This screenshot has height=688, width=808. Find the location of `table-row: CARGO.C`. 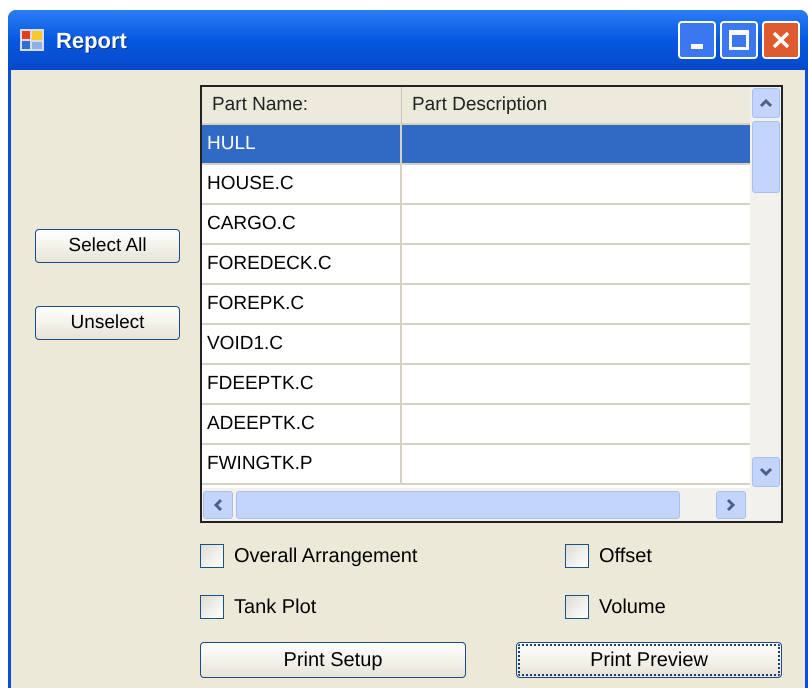

table-row: CARGO.C is located at coordinates (476, 225).